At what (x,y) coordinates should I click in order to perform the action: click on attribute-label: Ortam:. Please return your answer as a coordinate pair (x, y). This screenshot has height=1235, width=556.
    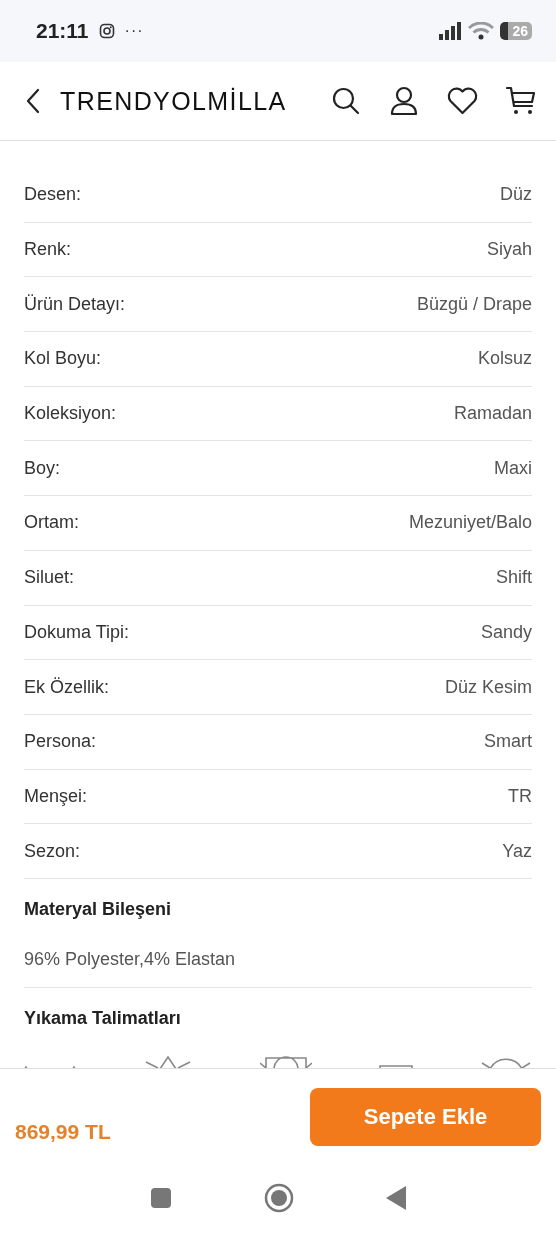
    Looking at the image, I should click on (51, 523).